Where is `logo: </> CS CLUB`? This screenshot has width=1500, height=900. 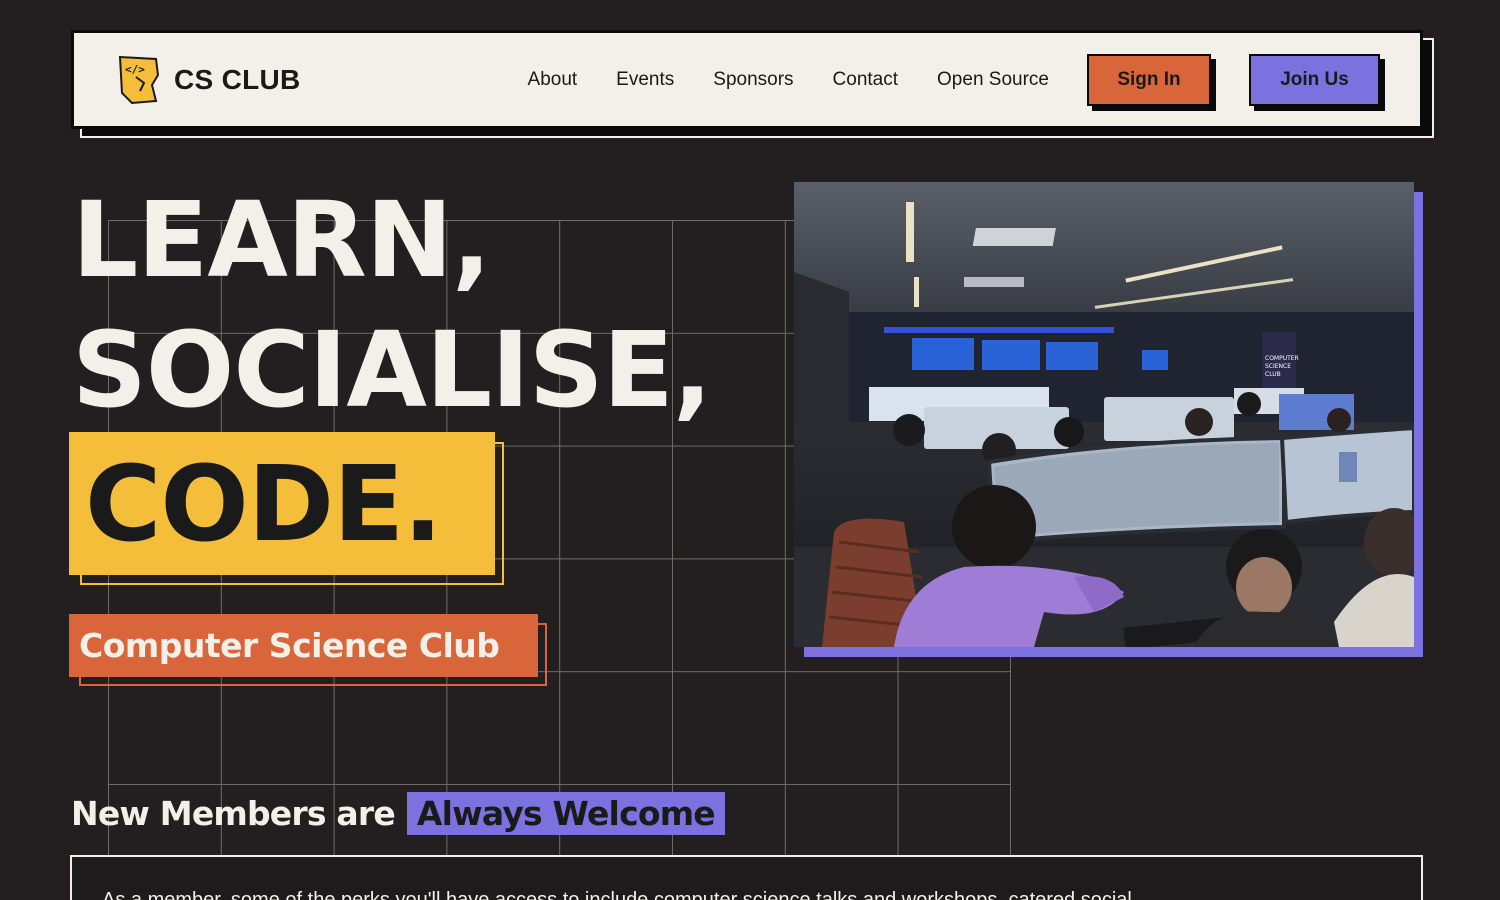
logo: </> CS CLUB is located at coordinates (209, 80).